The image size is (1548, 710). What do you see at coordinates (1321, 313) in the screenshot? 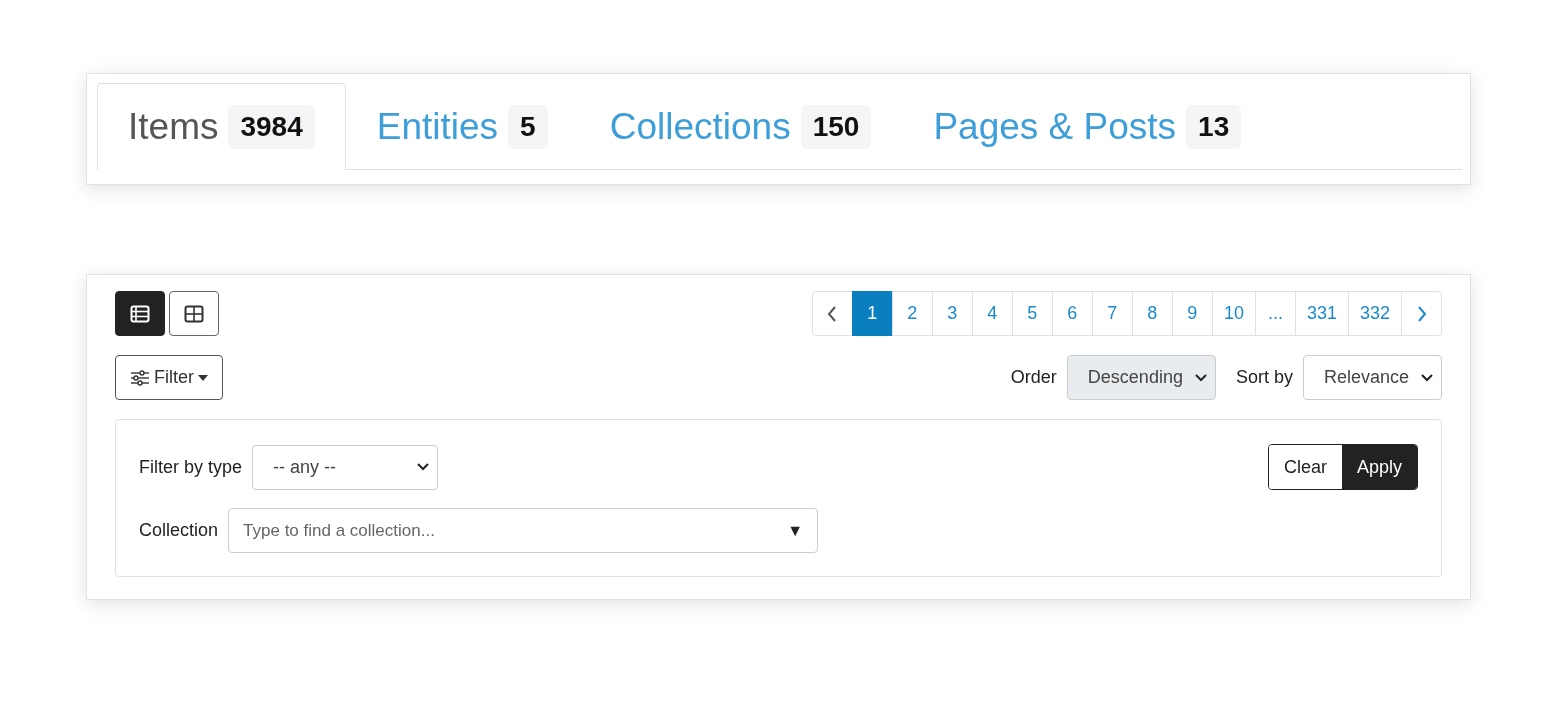
I see `page-button: 331` at bounding box center [1321, 313].